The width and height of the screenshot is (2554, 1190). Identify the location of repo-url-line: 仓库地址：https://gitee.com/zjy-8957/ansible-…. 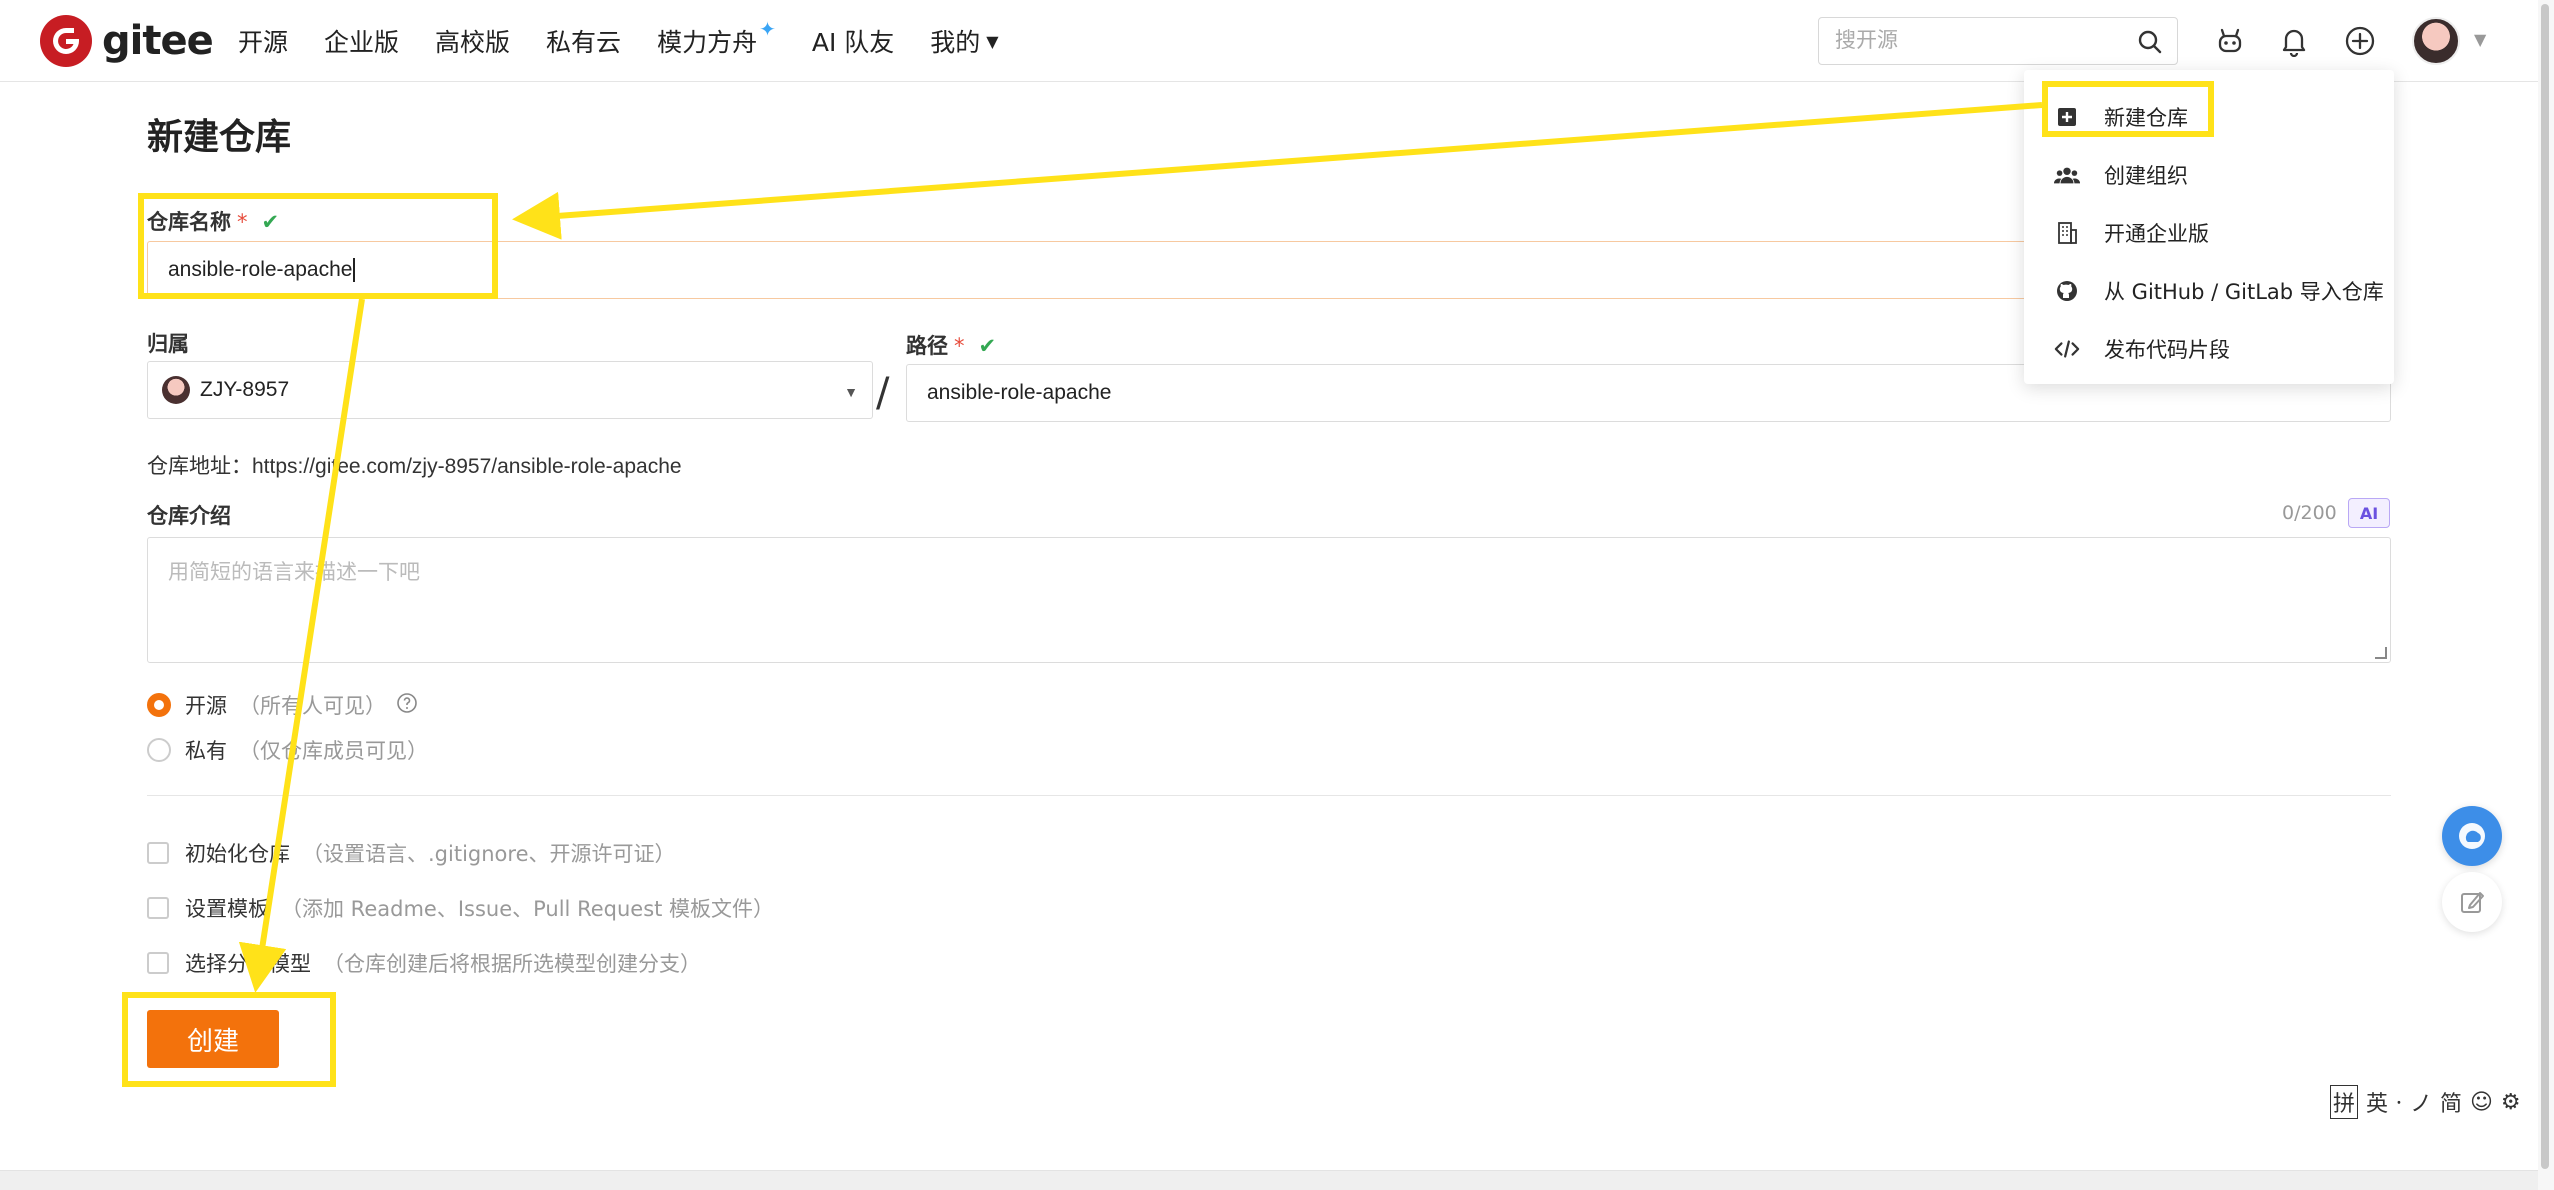
(414, 465).